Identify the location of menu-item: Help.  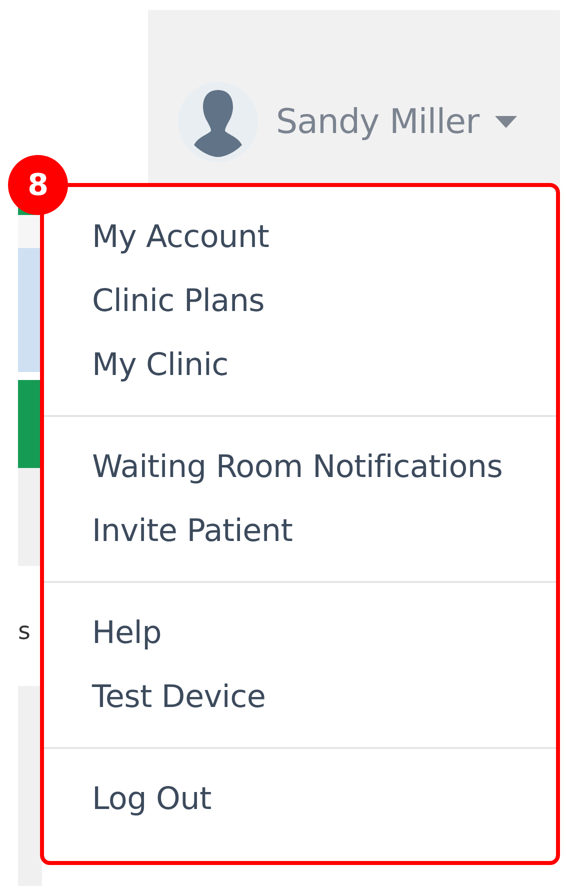
(300, 633).